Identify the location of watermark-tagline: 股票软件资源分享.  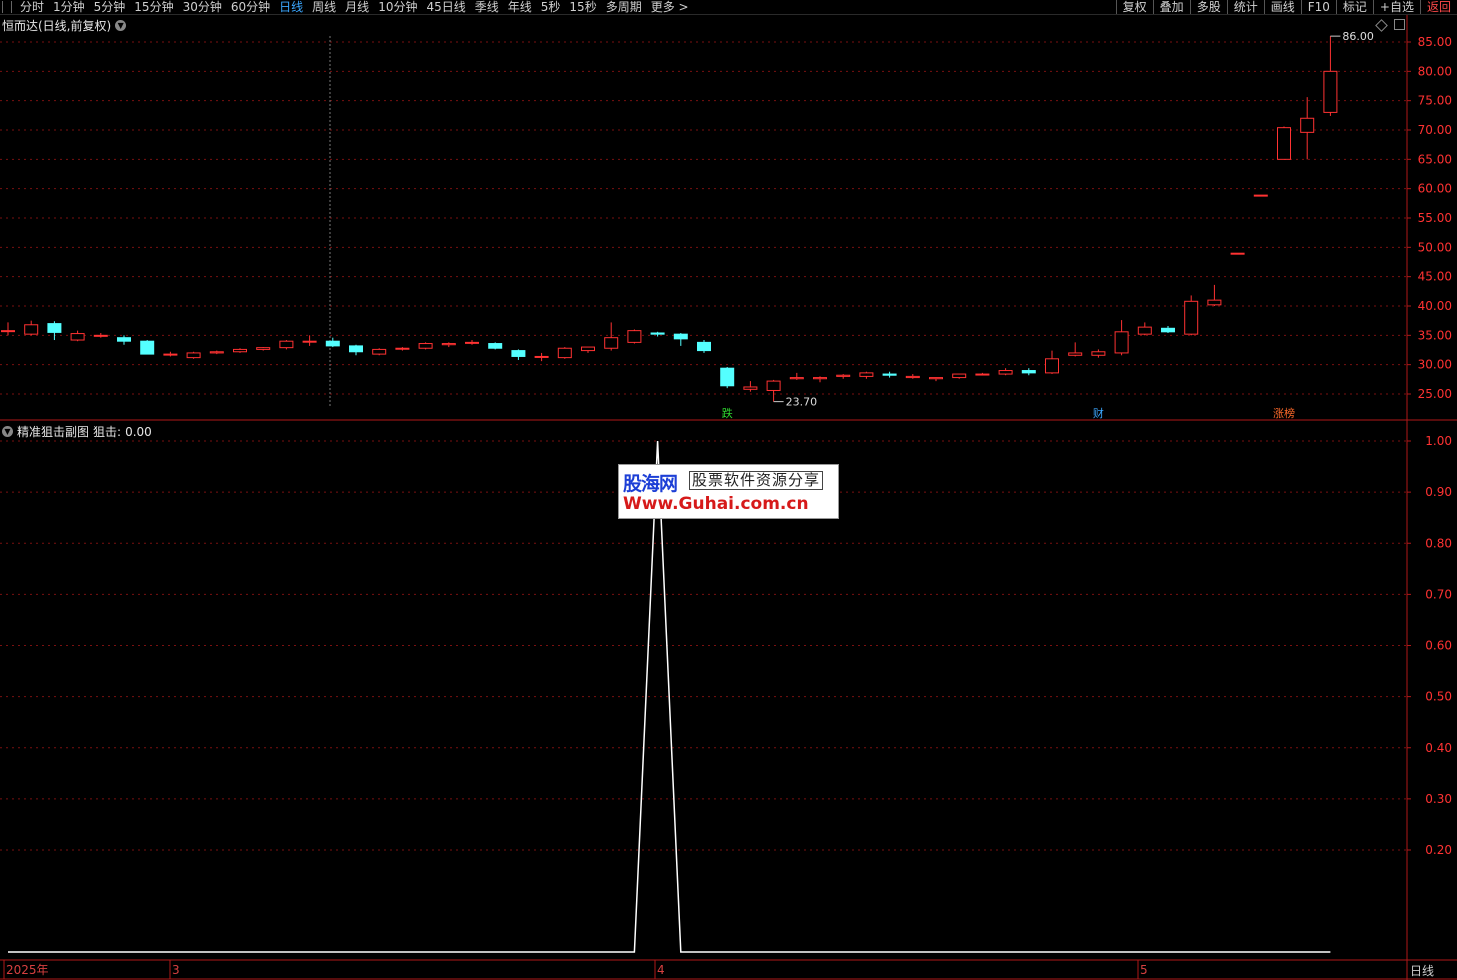
(756, 480).